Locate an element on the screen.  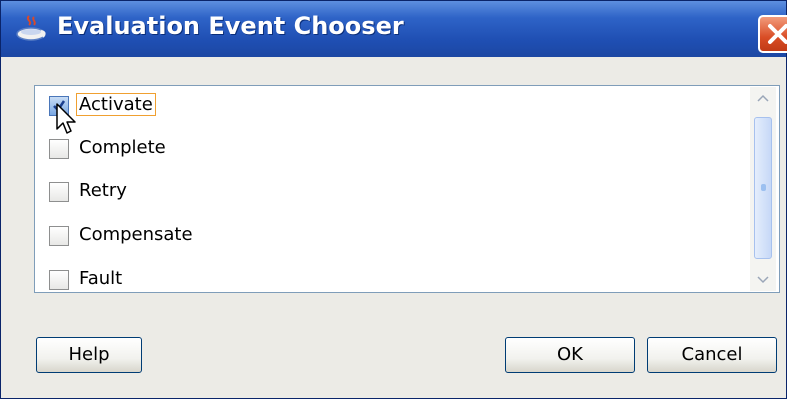
scroll-down-icon is located at coordinates (763, 279).